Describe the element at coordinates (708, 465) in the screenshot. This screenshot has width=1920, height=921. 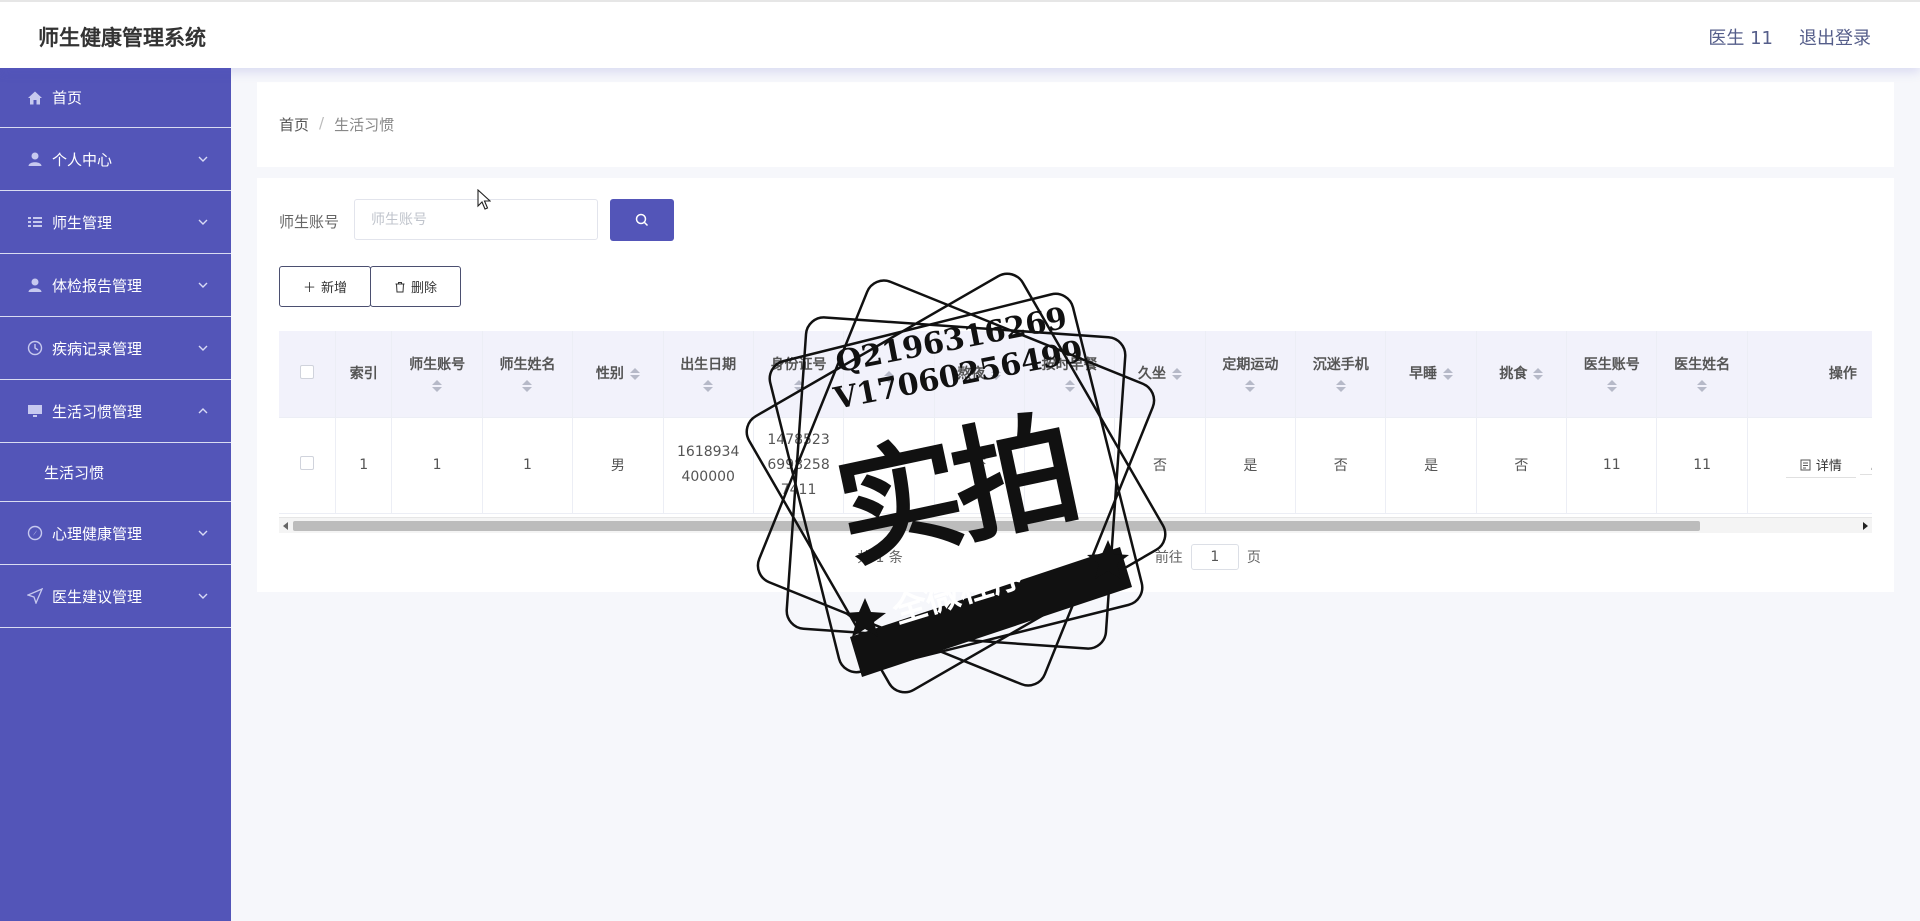
I see `cell-birth-date: 1618934 400000` at that location.